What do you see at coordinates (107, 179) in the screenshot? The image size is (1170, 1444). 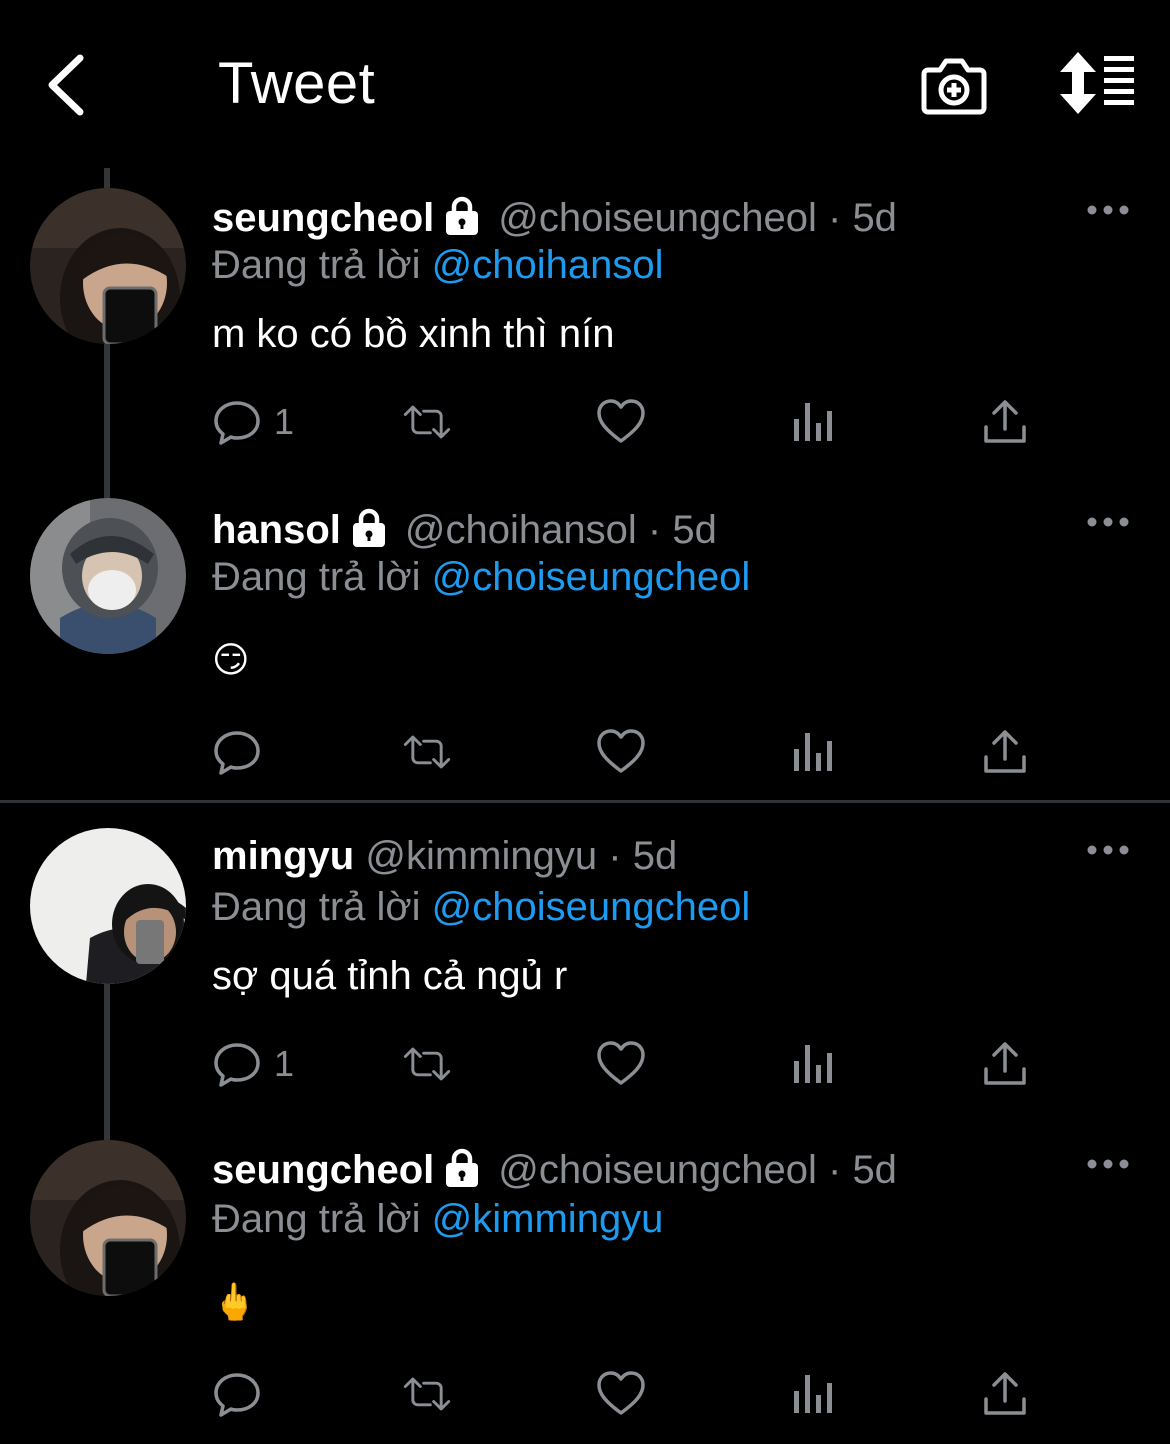 I see `thread-connector` at bounding box center [107, 179].